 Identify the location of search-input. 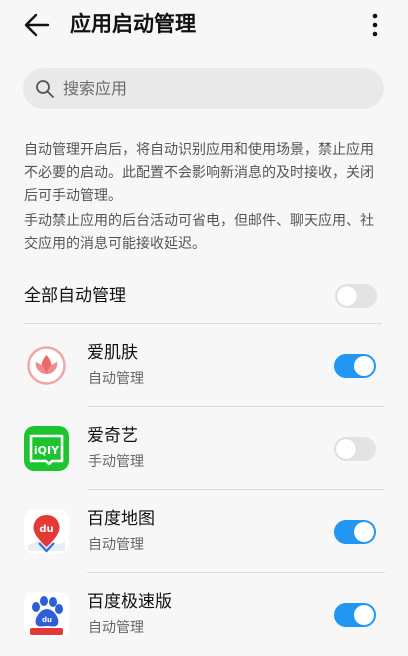
(213, 88).